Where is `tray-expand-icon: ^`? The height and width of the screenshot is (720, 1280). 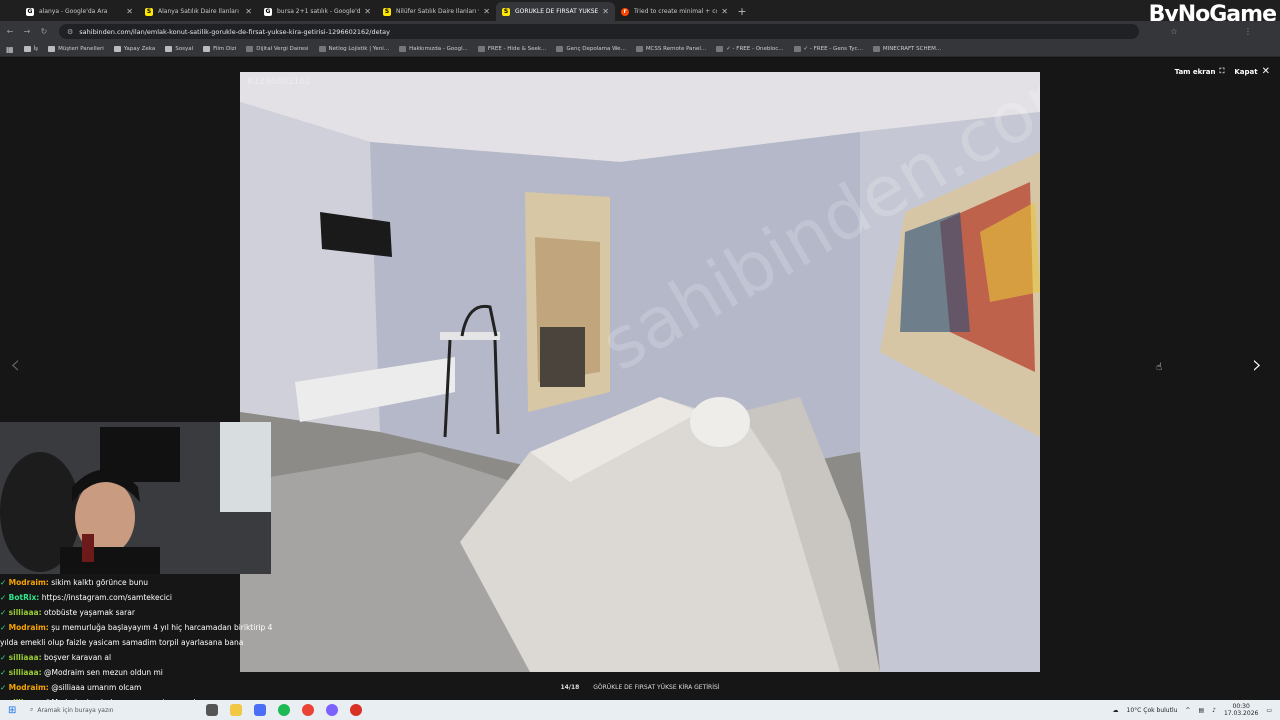
tray-expand-icon: ^ is located at coordinates (1187, 710).